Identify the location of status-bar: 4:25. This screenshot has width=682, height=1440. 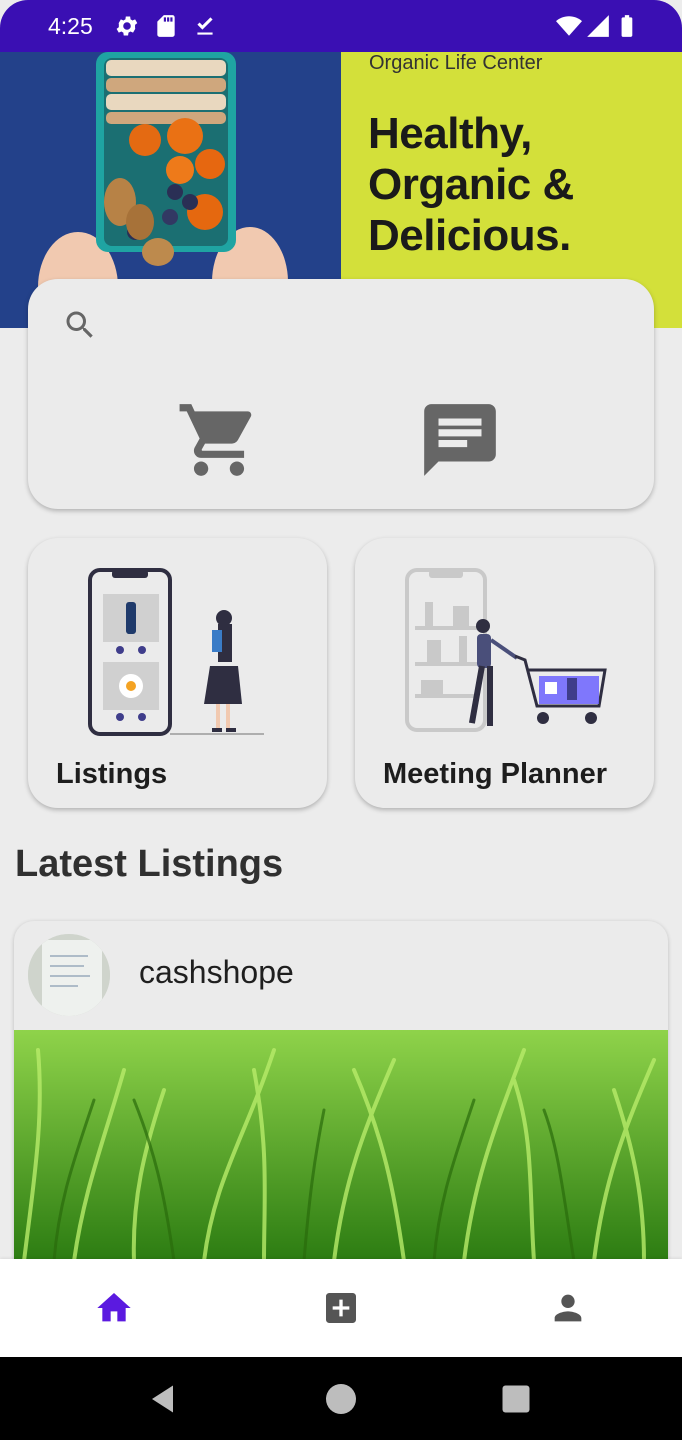
(341, 26).